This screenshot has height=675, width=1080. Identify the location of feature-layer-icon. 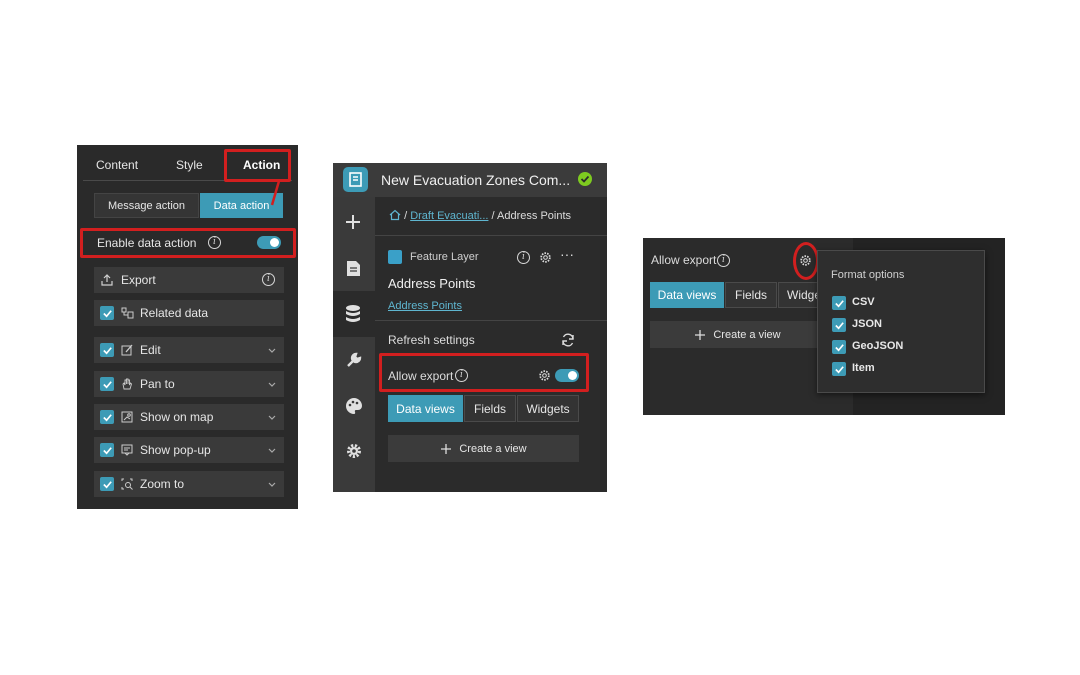
(395, 257).